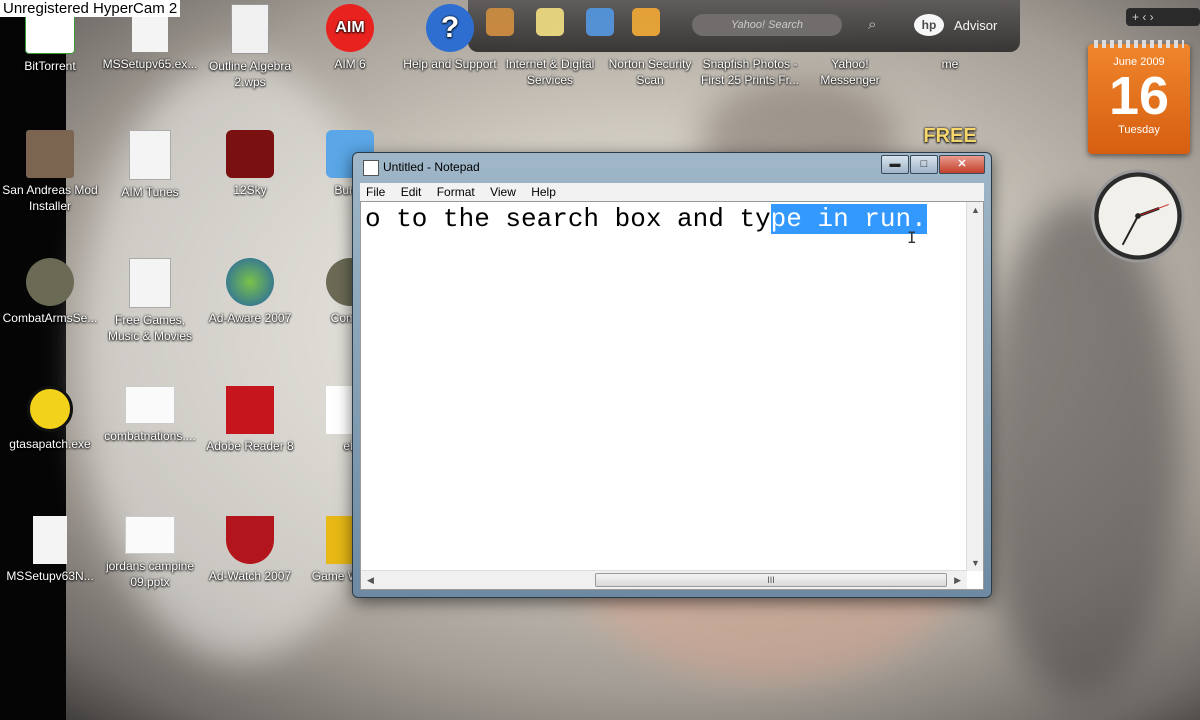 This screenshot has width=1200, height=720. I want to click on desktop-icon-label: 12Sky, so click(250, 190).